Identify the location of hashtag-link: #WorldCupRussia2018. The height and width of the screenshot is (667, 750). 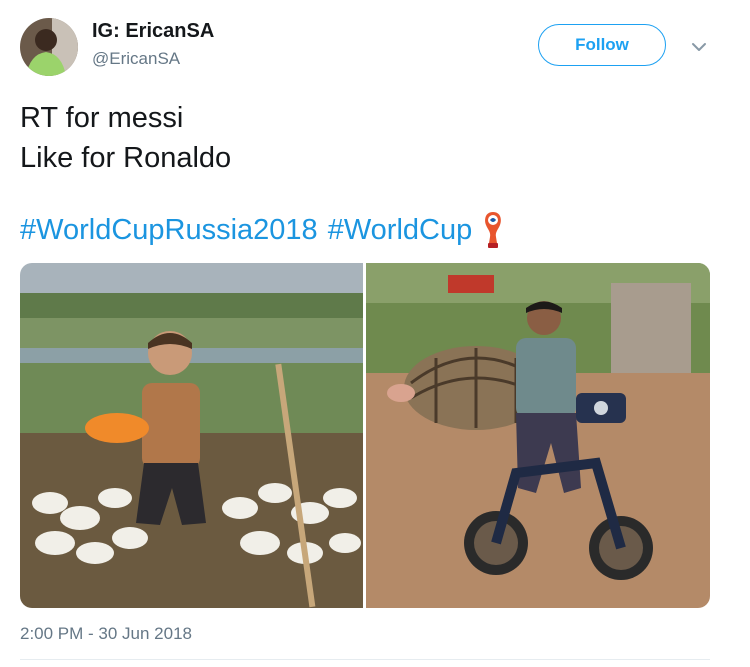
(169, 230).